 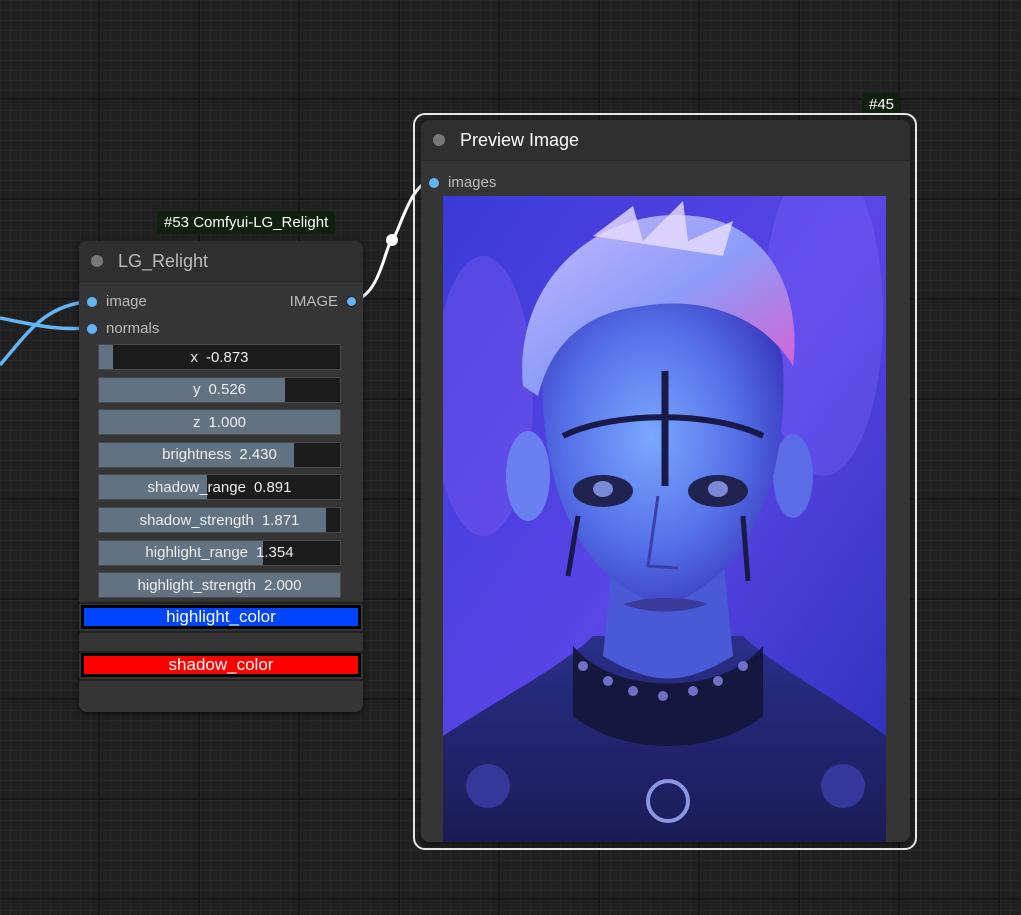 I want to click on slider-text: shadow_range 0.891, so click(x=219, y=487).